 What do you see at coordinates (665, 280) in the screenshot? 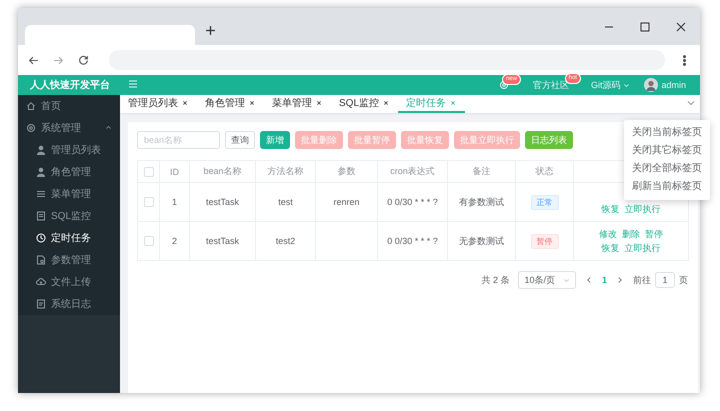
I see `page-field: 1` at bounding box center [665, 280].